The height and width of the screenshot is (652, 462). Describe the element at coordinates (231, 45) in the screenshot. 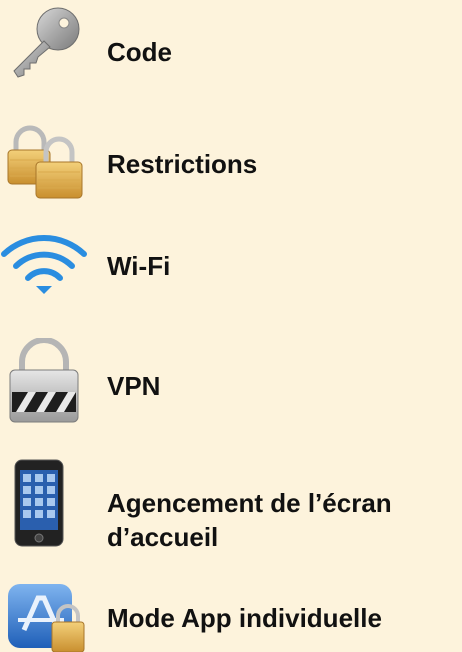

I see `list-item-code: Code` at that location.